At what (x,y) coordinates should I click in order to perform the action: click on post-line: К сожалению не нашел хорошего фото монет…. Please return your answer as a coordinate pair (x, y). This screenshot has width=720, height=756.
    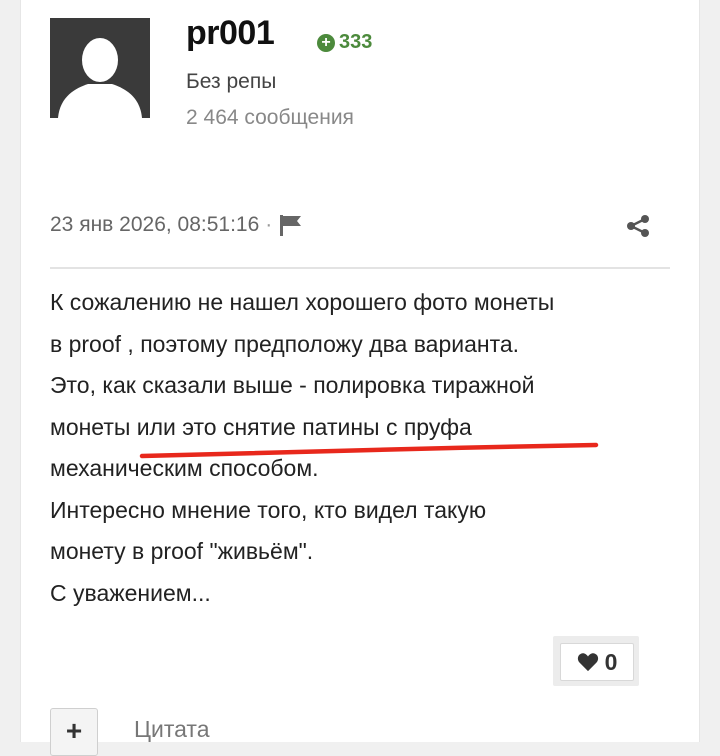
    Looking at the image, I should click on (302, 302).